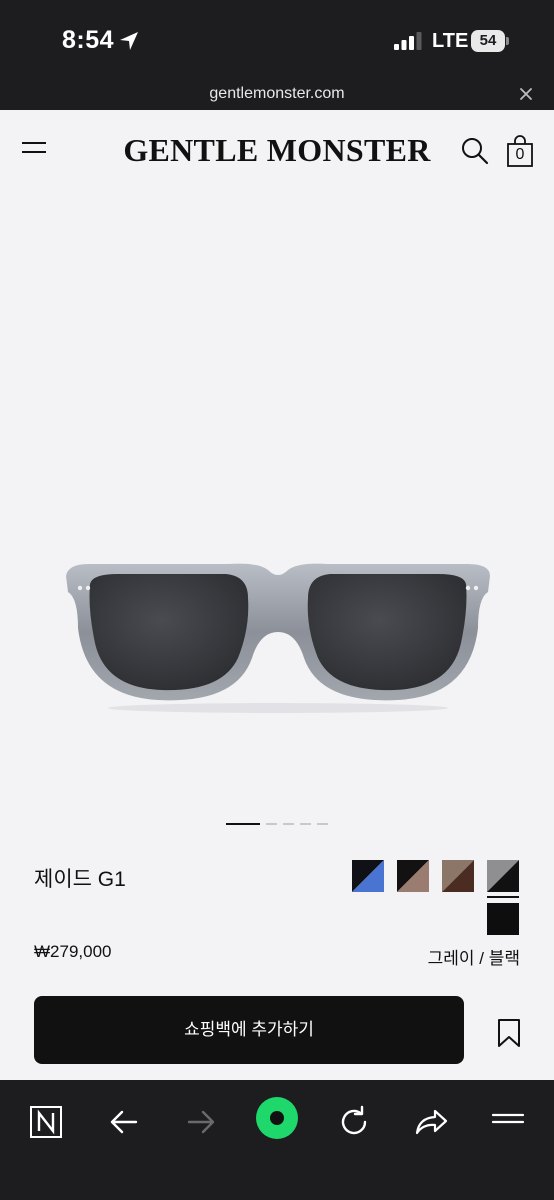 Image resolution: width=554 pixels, height=1200 pixels. I want to click on bag-count: 0, so click(520, 154).